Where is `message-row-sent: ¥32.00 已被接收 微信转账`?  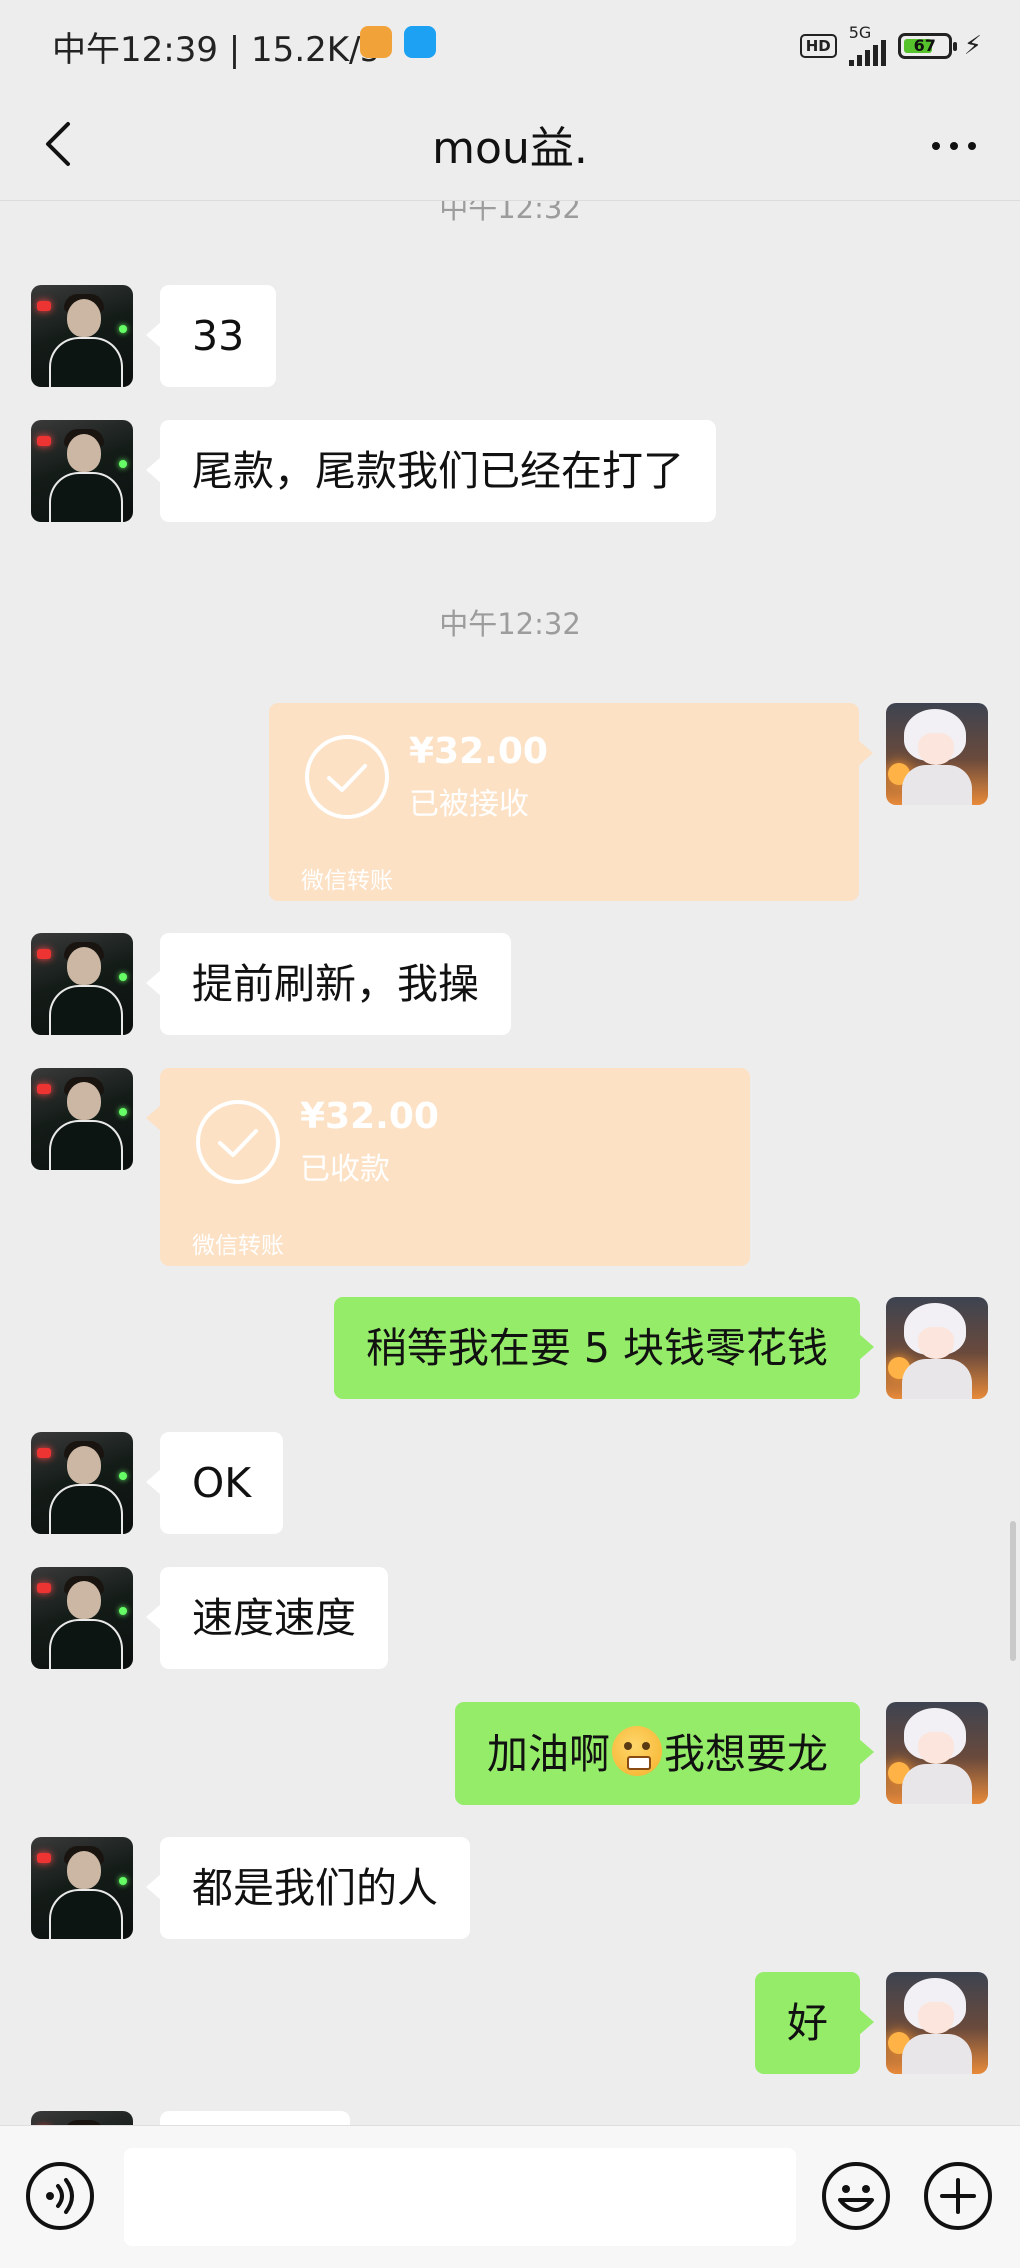
message-row-sent: ¥32.00 已被接收 微信转账 is located at coordinates (510, 802).